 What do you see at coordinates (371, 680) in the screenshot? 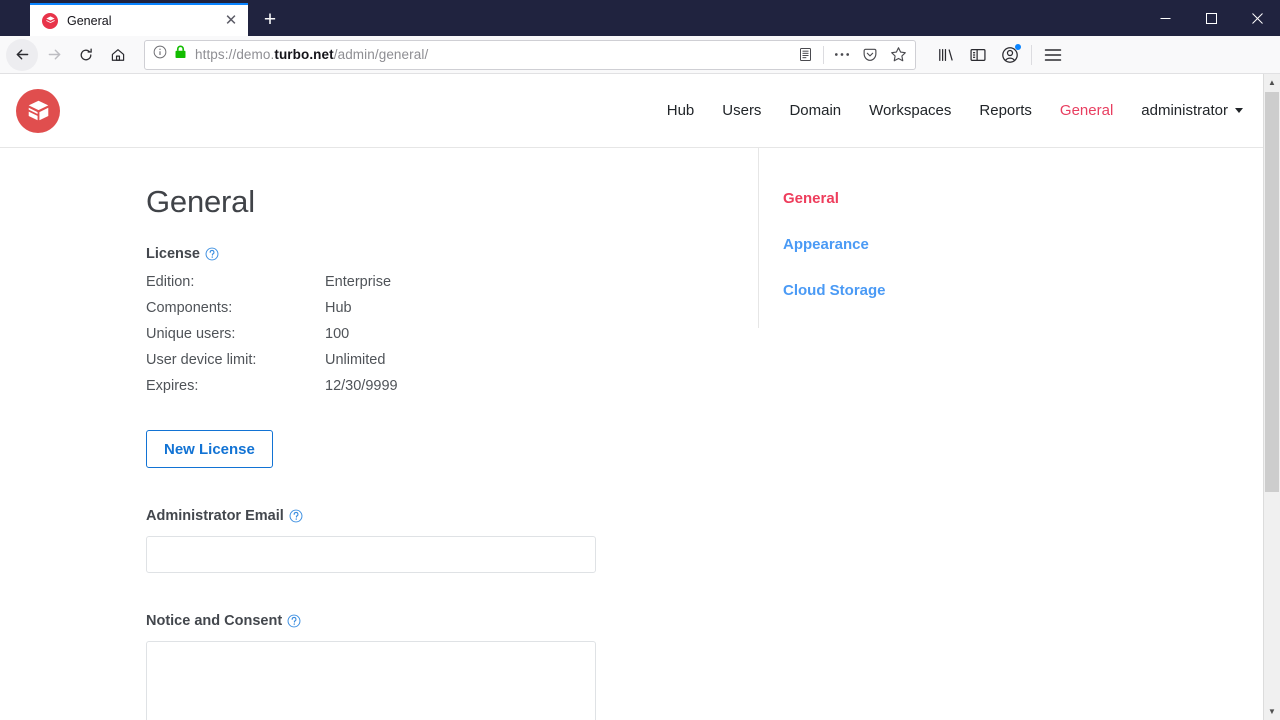
I see `notice-and-consent-textarea` at bounding box center [371, 680].